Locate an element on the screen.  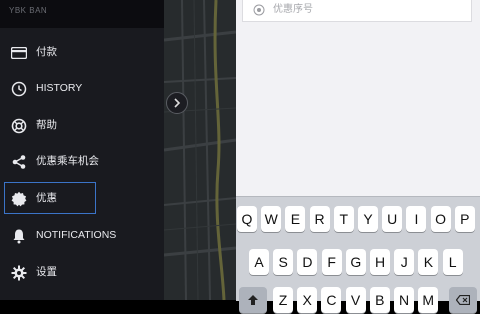
backspace-key is located at coordinates (463, 300).